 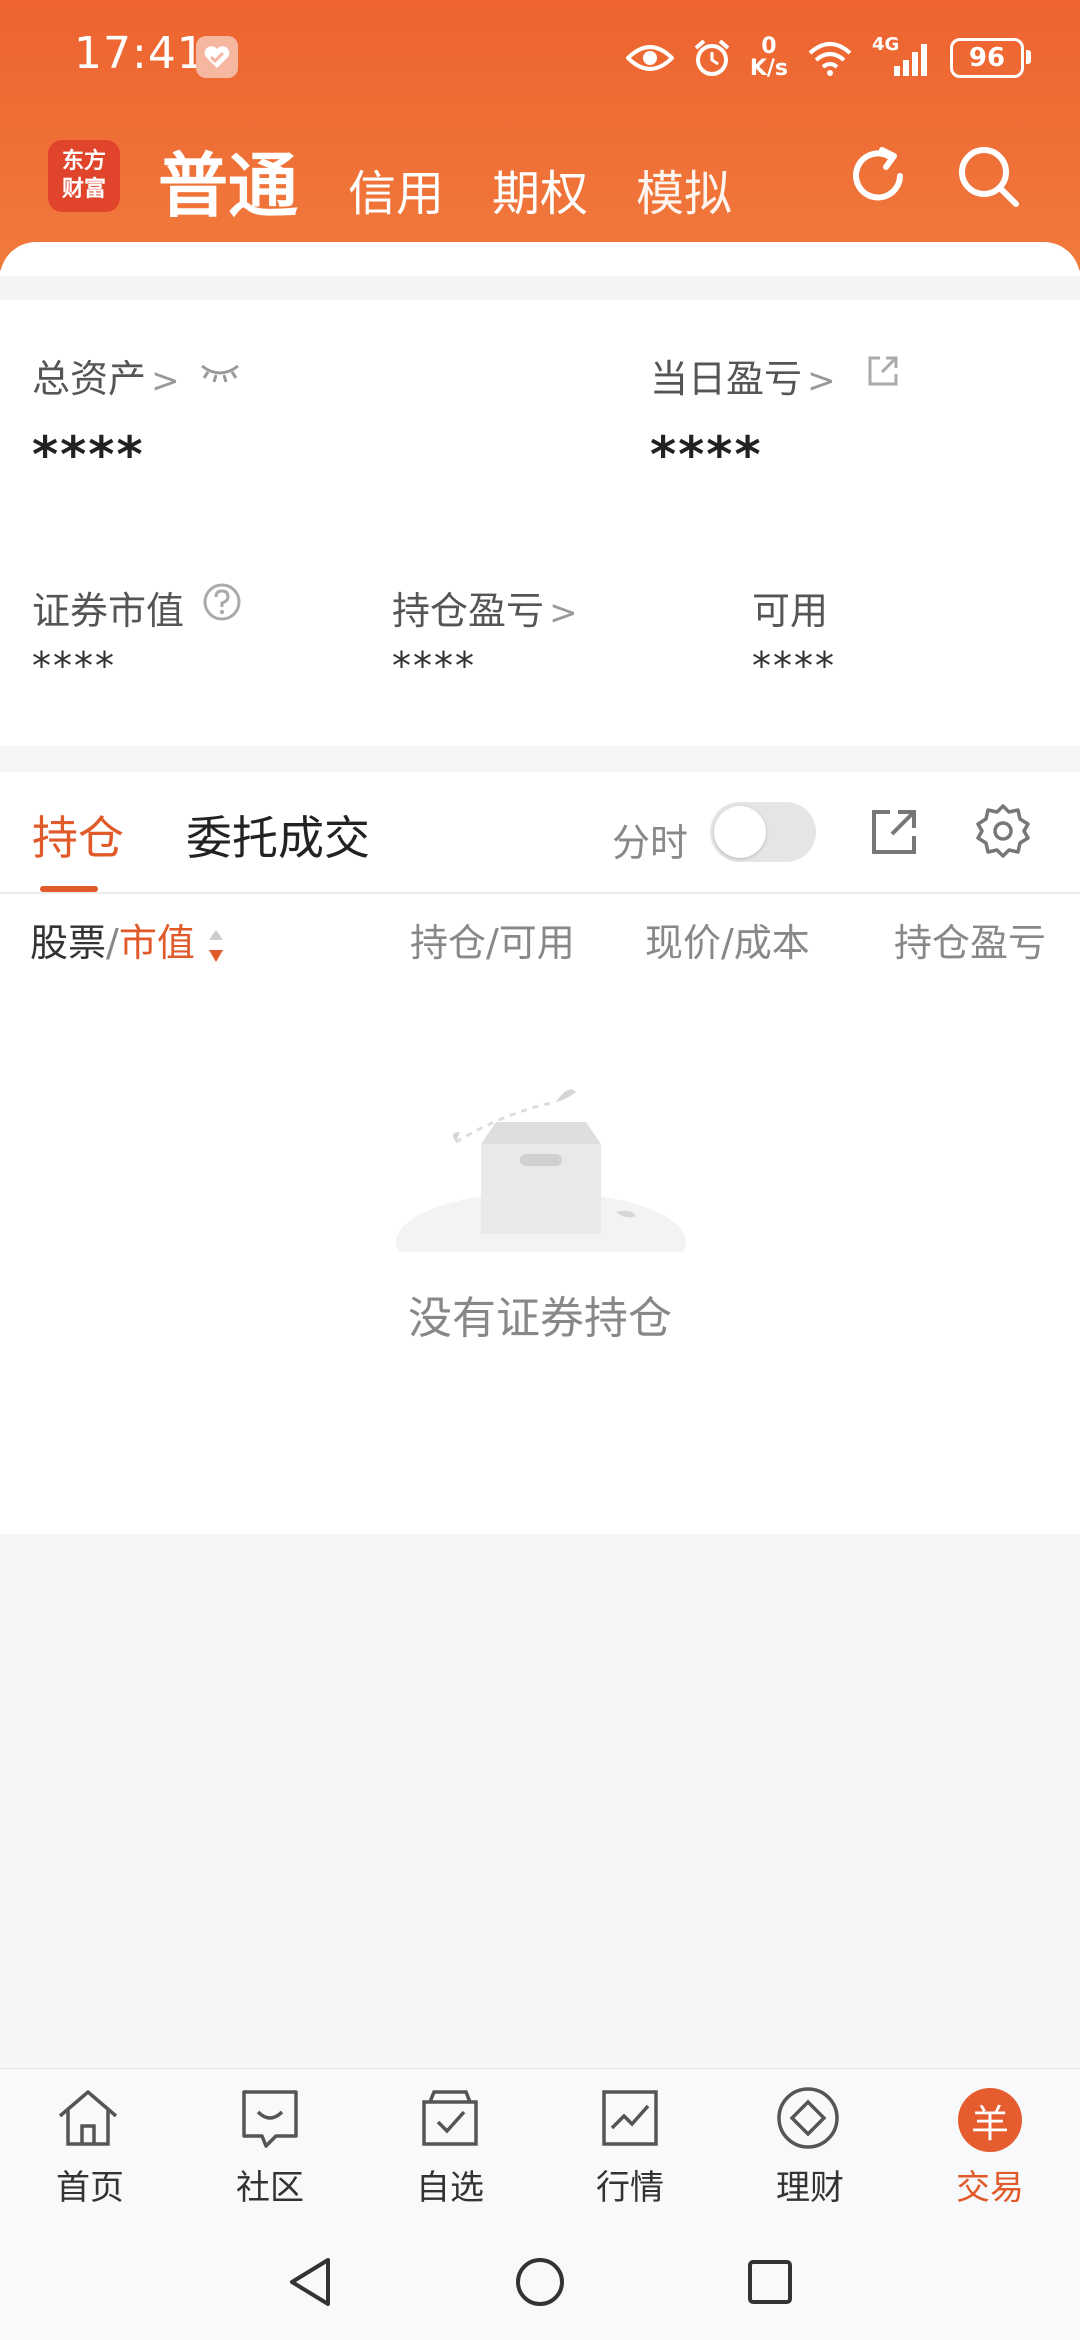 What do you see at coordinates (740, 832) in the screenshot?
I see `toggle-knob` at bounding box center [740, 832].